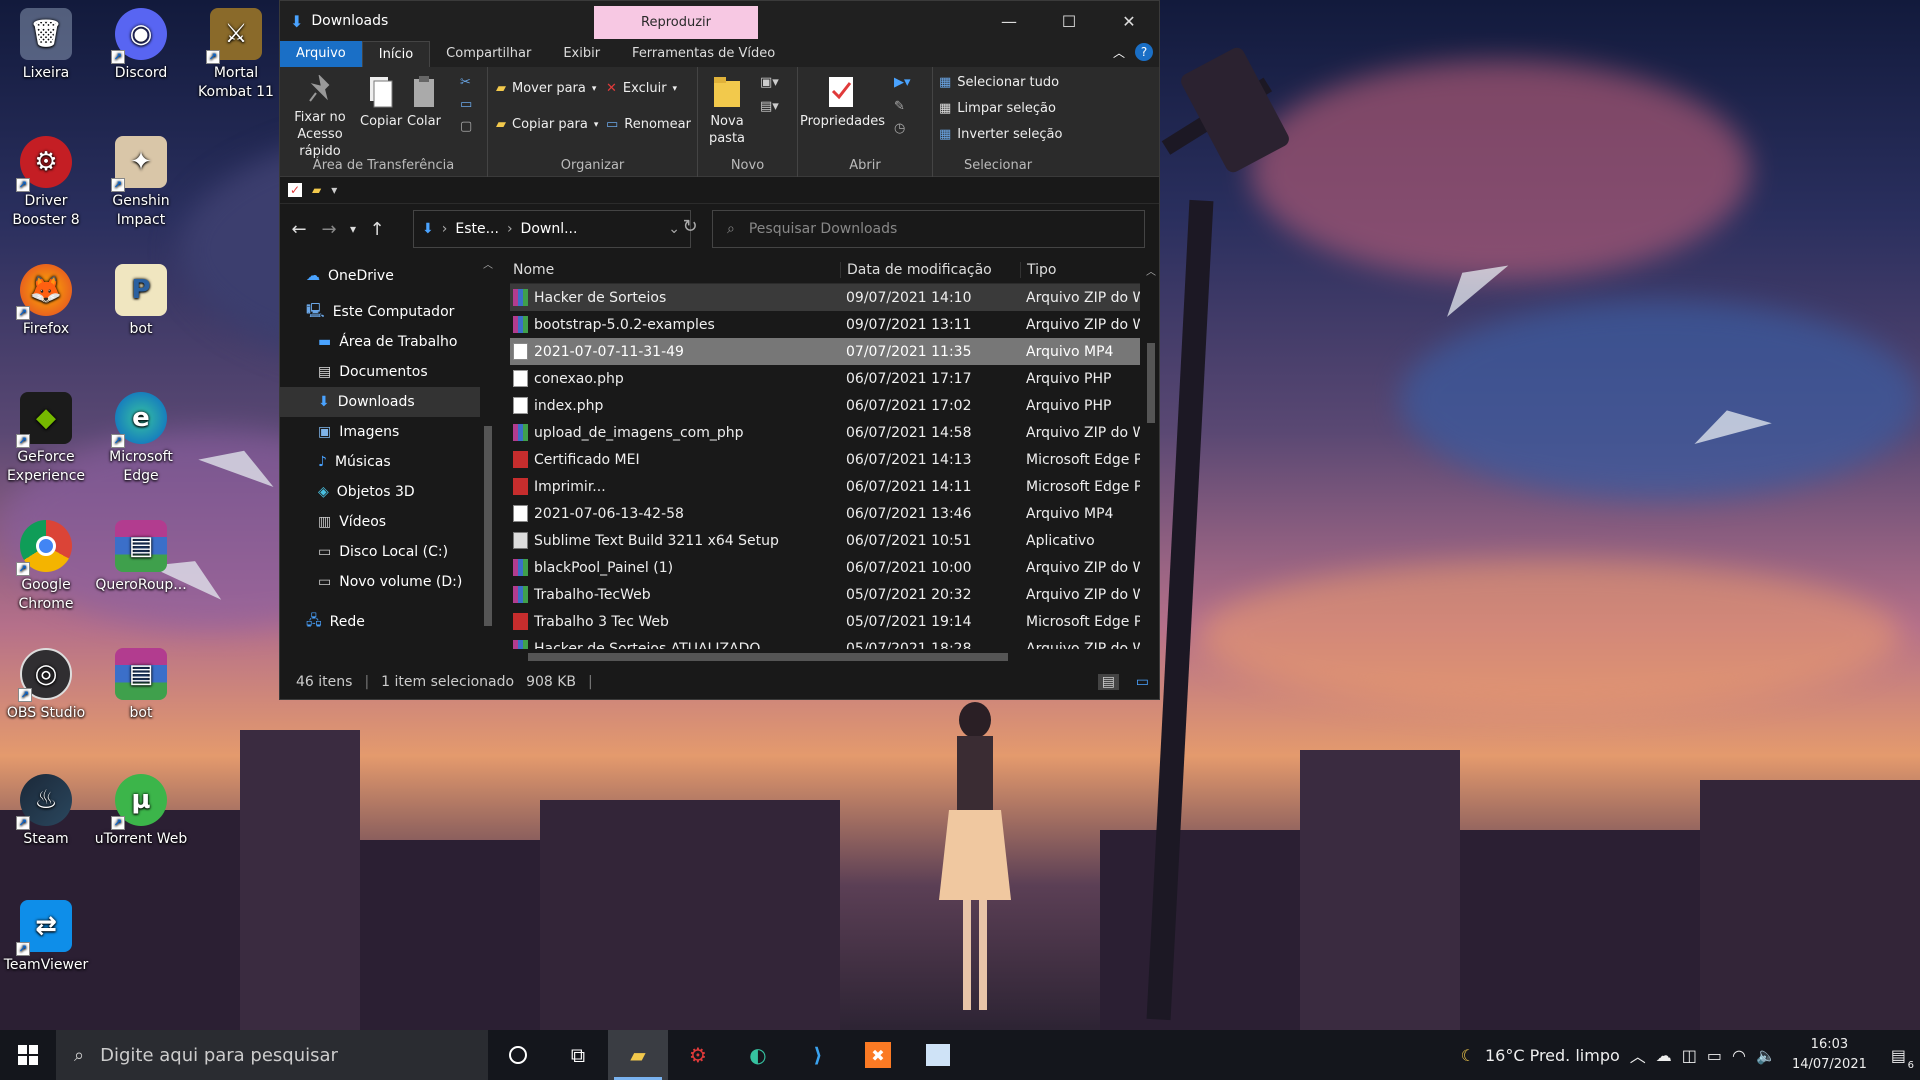 Image resolution: width=1920 pixels, height=1080 pixels. Describe the element at coordinates (675, 270) in the screenshot. I see `column-nome: Nome` at that location.